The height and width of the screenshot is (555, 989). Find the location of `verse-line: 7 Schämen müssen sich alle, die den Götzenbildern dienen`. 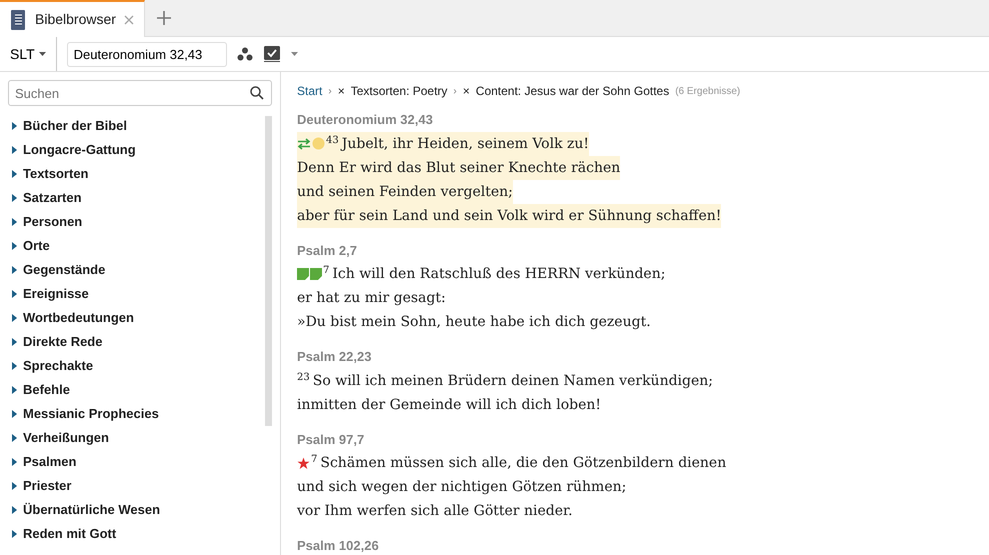

verse-line: 7 Schämen müssen sich alle, die den Götzenbildern dienen is located at coordinates (511, 463).